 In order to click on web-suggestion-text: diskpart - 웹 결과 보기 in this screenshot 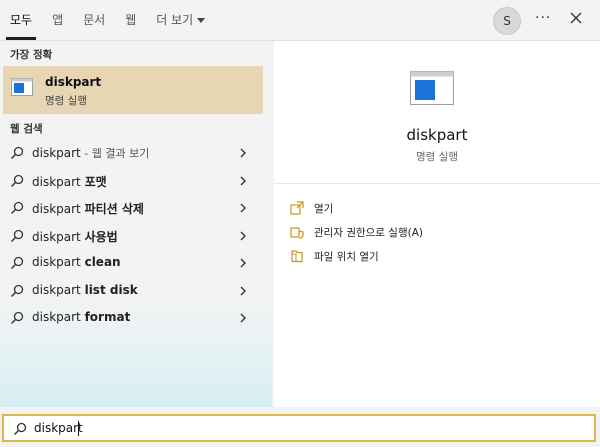, I will do `click(90, 153)`.